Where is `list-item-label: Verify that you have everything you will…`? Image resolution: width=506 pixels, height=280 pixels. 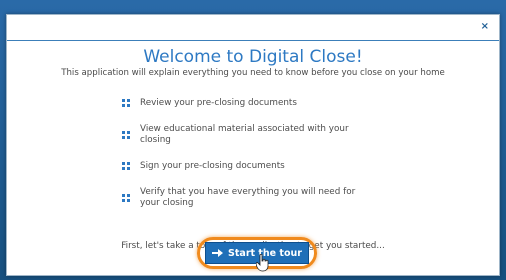 list-item-label: Verify that you have everything you will… is located at coordinates (248, 197).